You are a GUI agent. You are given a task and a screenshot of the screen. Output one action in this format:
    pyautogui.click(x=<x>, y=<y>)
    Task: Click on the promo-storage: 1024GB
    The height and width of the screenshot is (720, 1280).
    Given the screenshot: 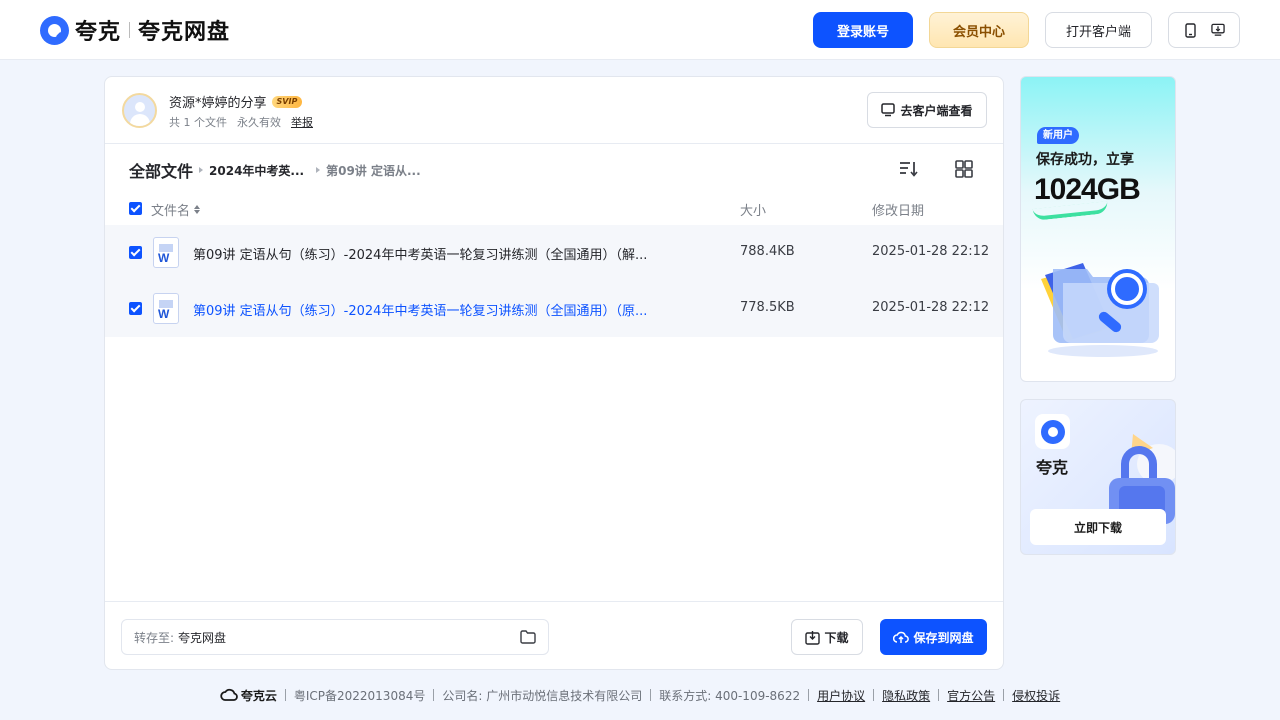 What is the action you would take?
    pyautogui.click(x=1087, y=189)
    